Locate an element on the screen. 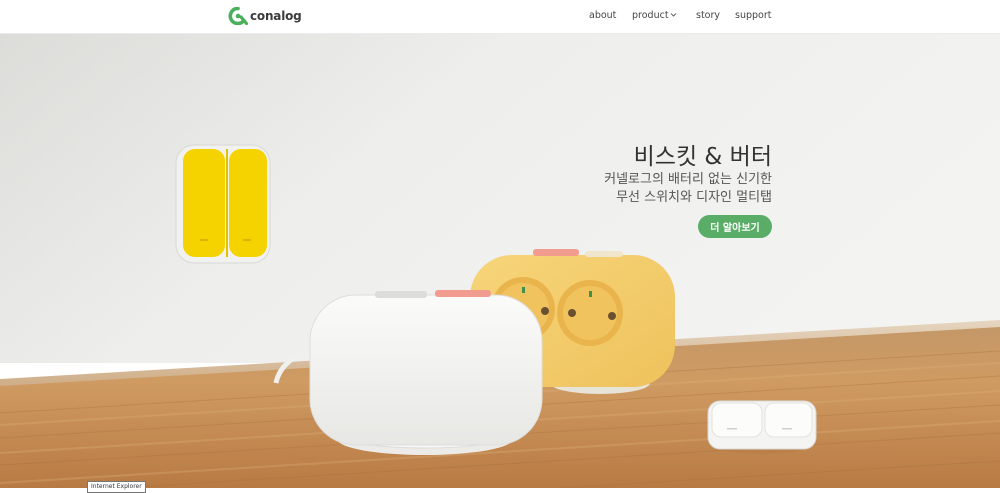  chevron-down-icon is located at coordinates (673, 15).